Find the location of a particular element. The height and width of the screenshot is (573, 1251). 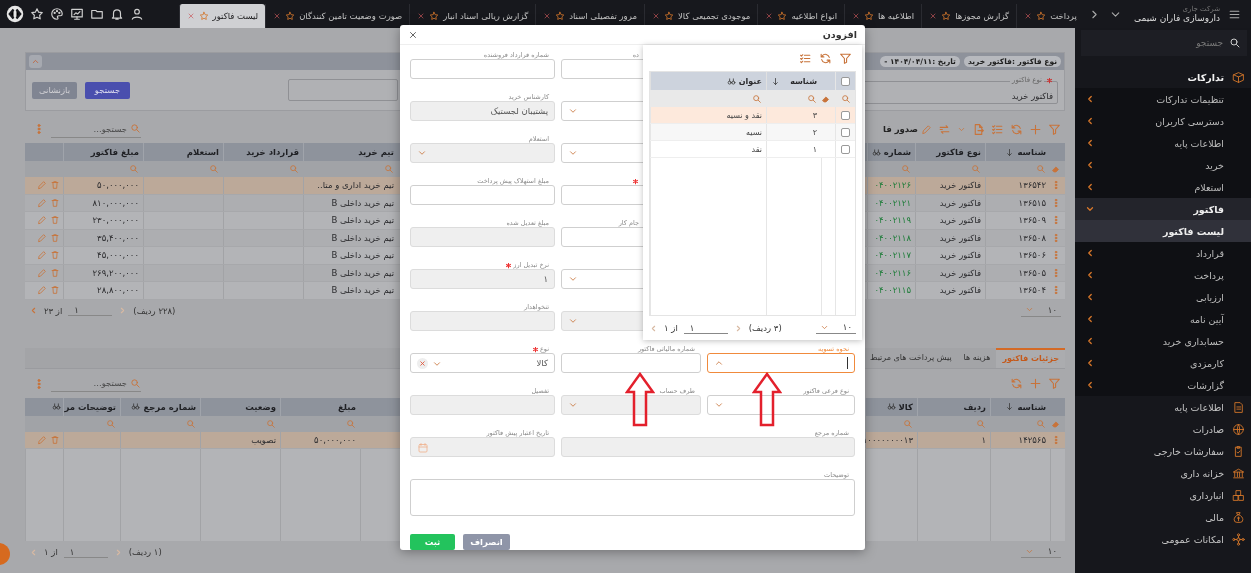

table-cell: ۰۴۰۰۲۱۱۸ is located at coordinates (891, 237).